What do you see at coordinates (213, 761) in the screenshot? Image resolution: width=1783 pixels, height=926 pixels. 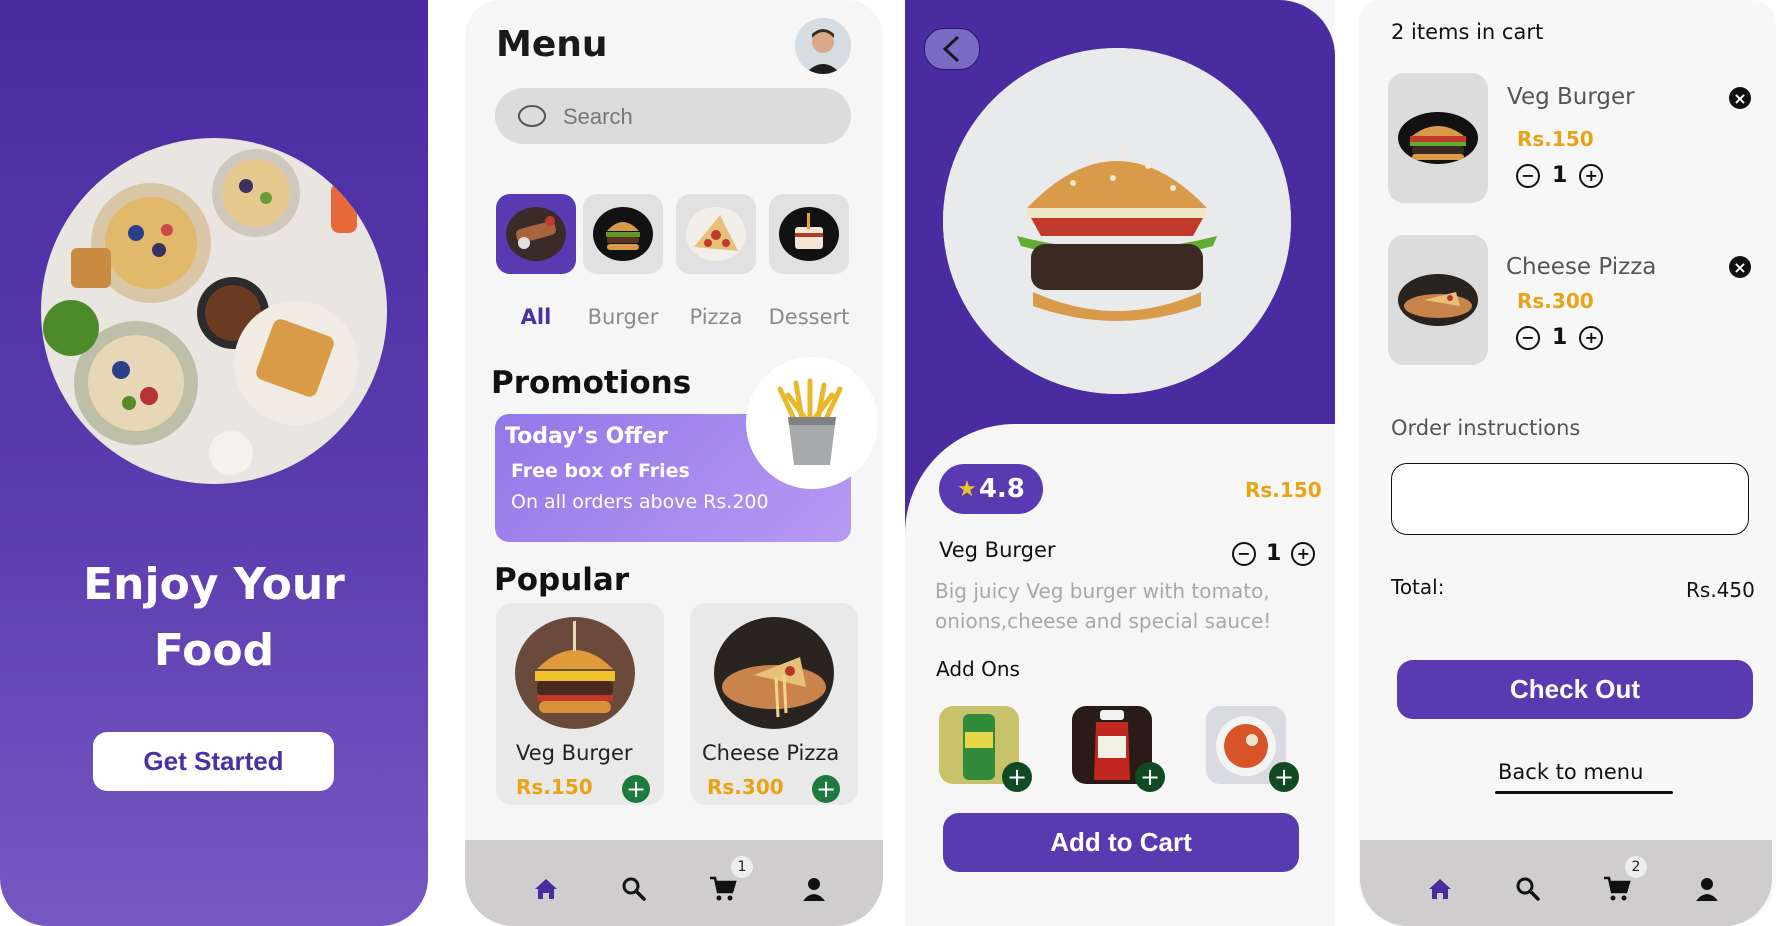 I see `get-started-button: Get Started` at bounding box center [213, 761].